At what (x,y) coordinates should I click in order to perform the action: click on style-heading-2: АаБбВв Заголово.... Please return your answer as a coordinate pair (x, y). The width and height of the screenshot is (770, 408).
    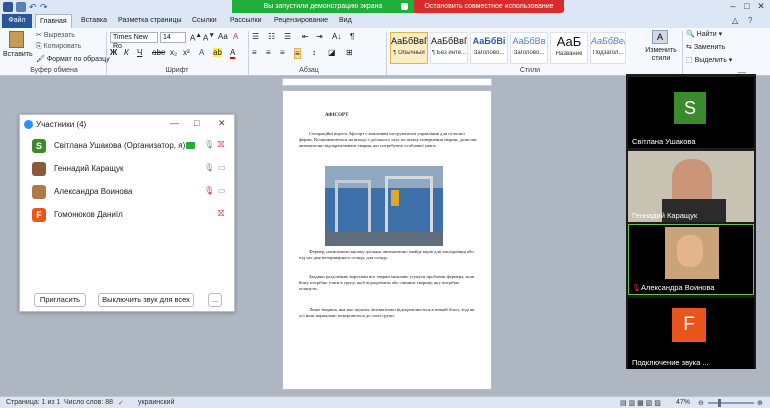
    Looking at the image, I should click on (529, 48).